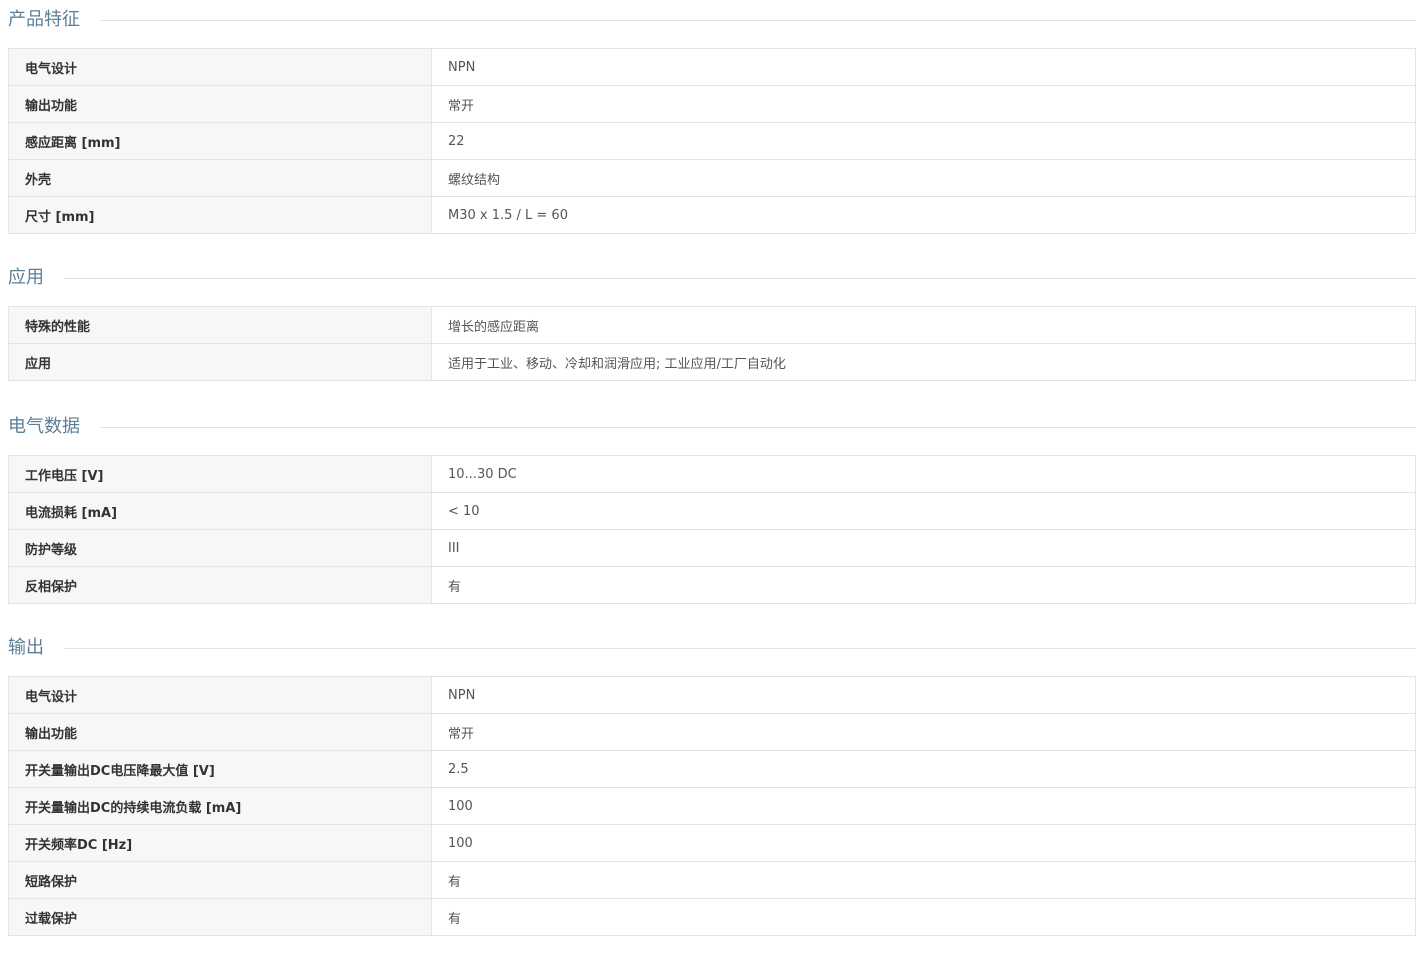 This screenshot has width=1427, height=977. What do you see at coordinates (923, 362) in the screenshot?
I see `spec-value: 适用于工业、移动、冷却和润滑应用; 工业应用/工厂自动化` at bounding box center [923, 362].